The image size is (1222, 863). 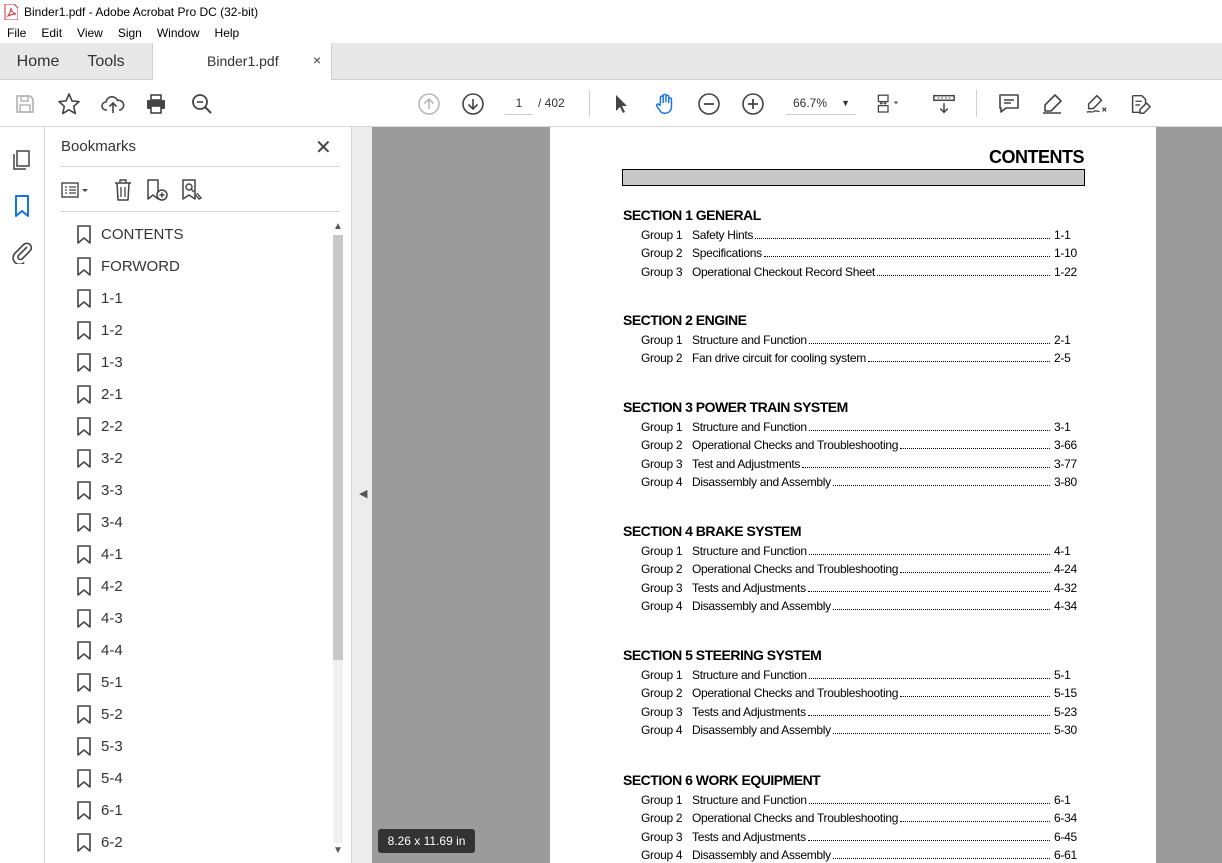 I want to click on menu-edit: Edit, so click(x=52, y=33).